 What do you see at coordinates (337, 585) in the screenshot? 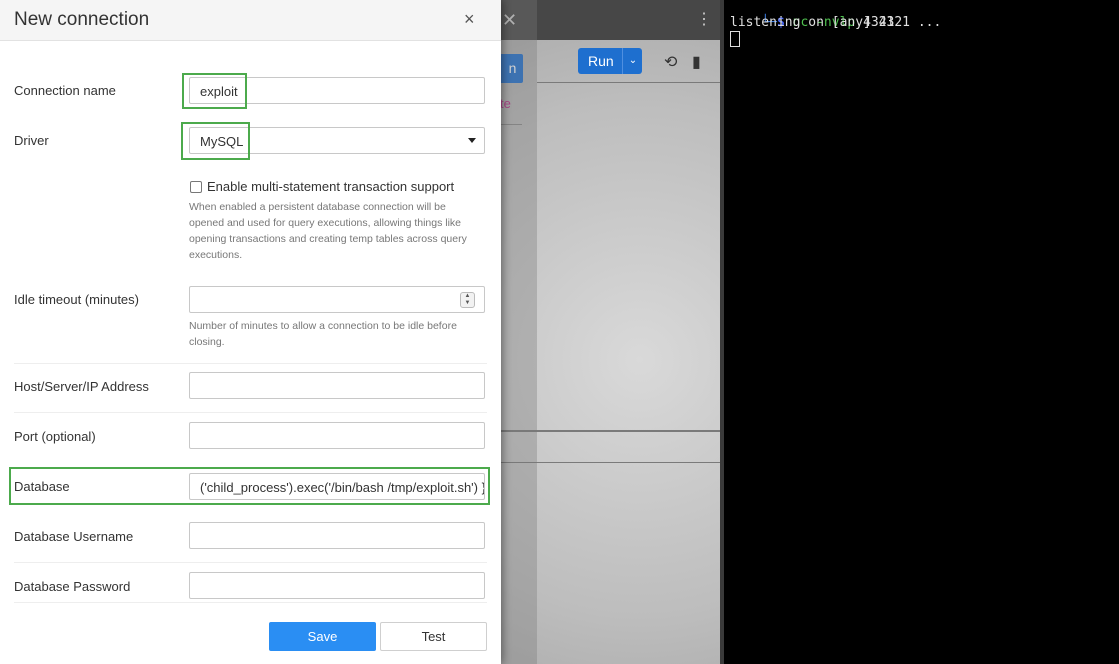
I see `database-password-input` at bounding box center [337, 585].